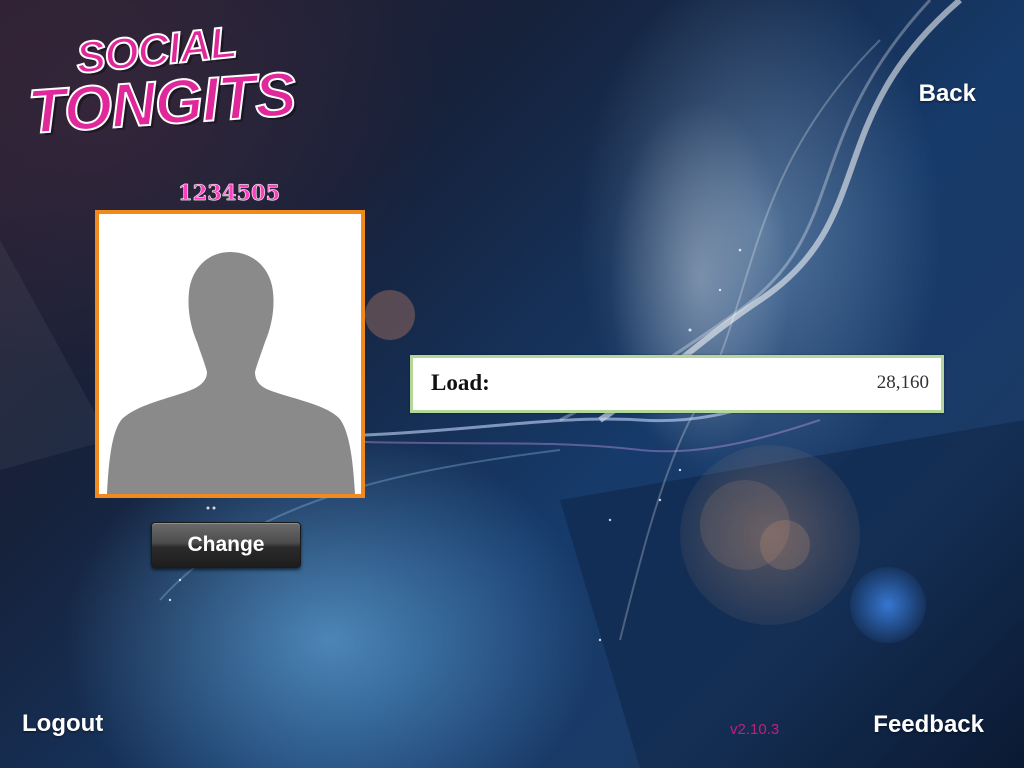  I want to click on load-balance-box: Load: 28,160, so click(677, 384).